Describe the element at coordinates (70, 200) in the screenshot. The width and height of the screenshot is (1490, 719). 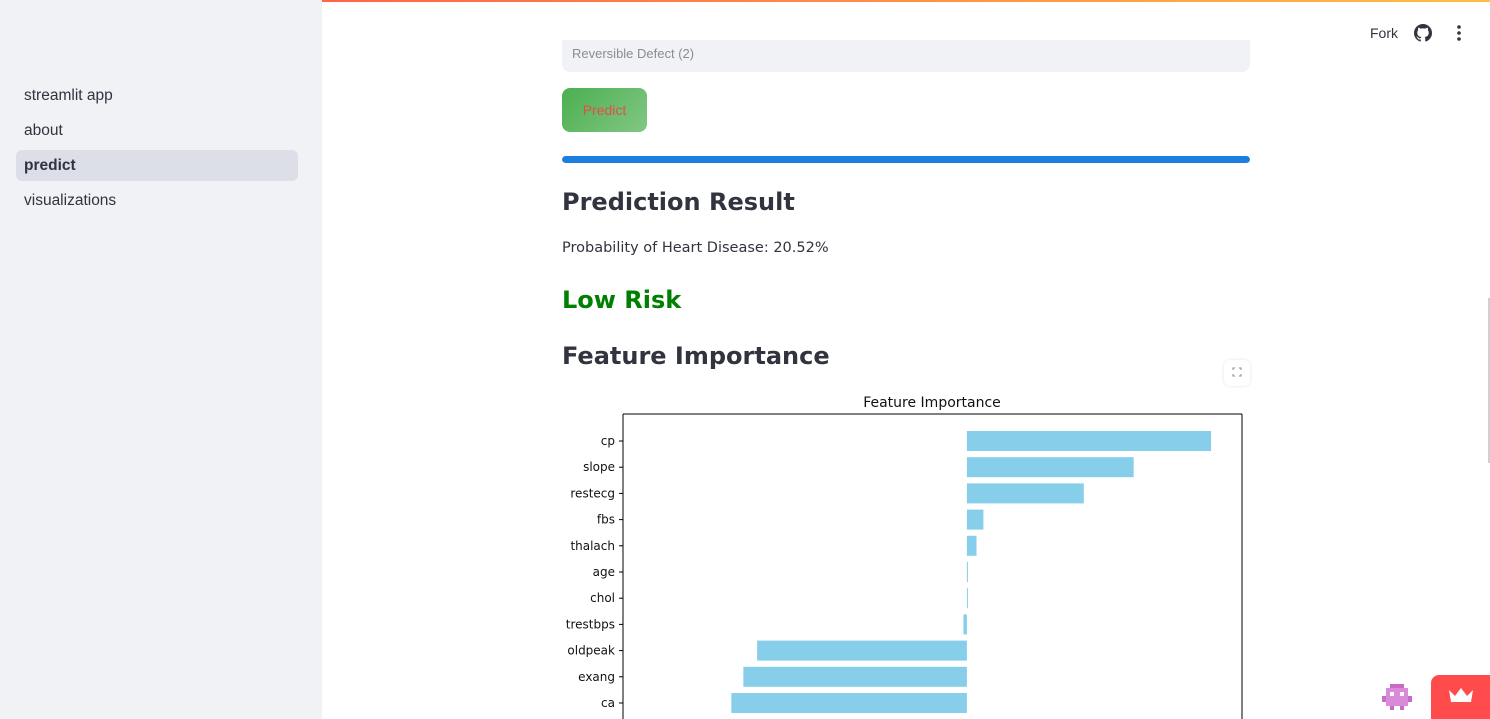
I see `sidebar-item-label: visualizations` at that location.